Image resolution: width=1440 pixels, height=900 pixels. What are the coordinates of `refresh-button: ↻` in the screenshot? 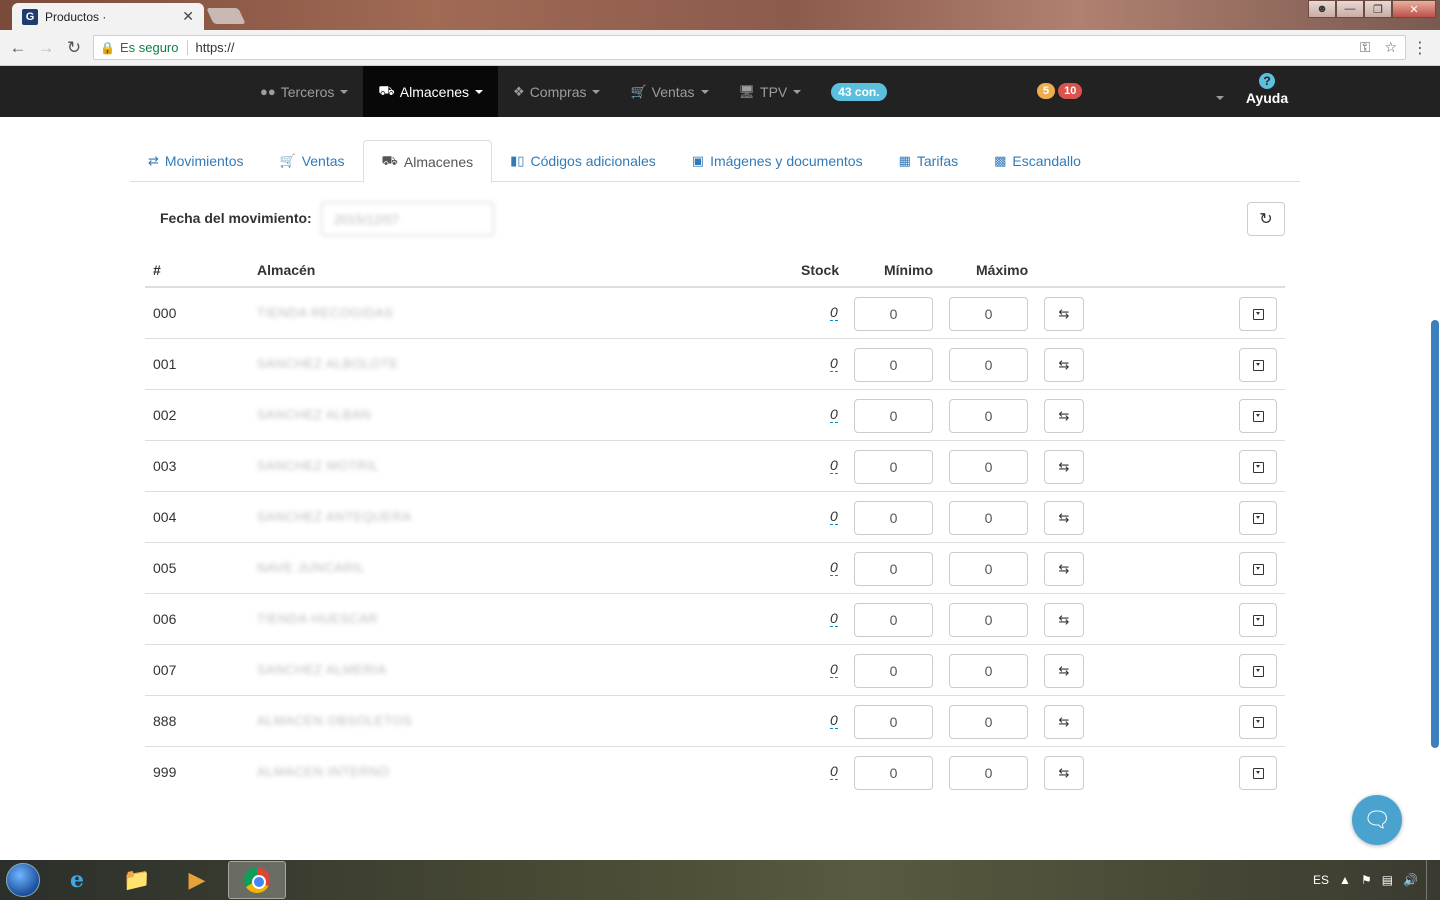 It's located at (1266, 219).